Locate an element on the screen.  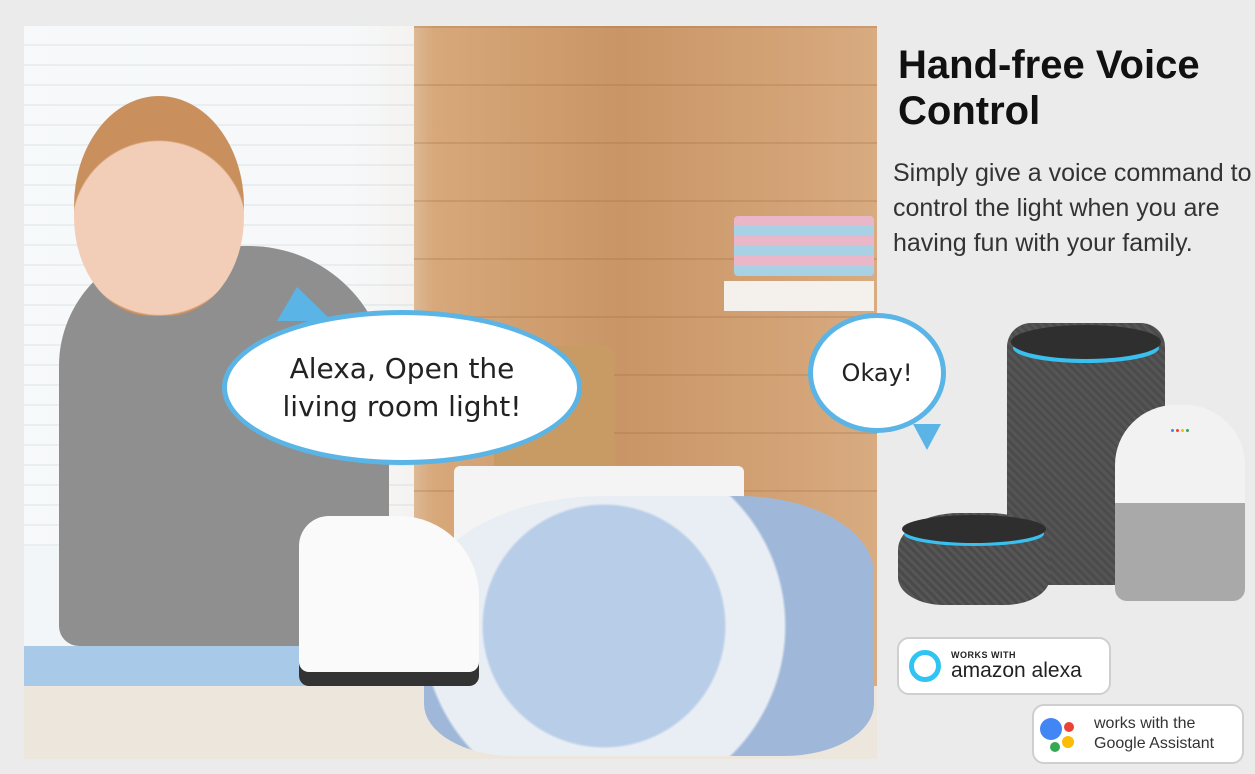
works-with-alexa-badge: WORKS WITH amazon alexa is located at coordinates (1004, 666).